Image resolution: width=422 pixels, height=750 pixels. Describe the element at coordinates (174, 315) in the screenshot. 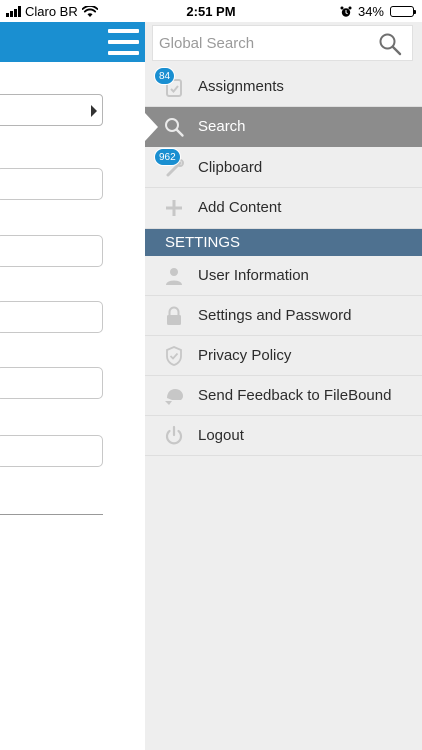

I see `lock-icon` at that location.